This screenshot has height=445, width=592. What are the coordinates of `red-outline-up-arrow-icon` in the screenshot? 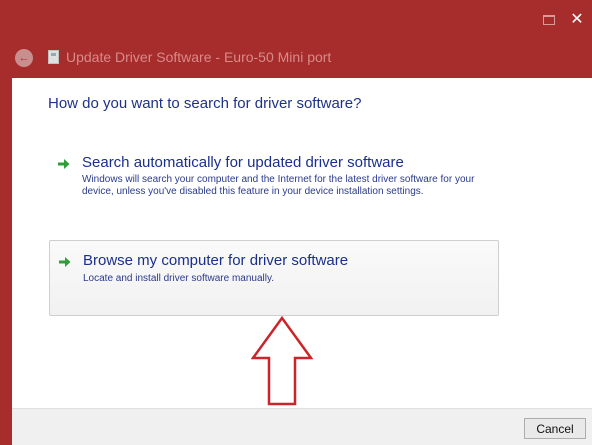 It's located at (282, 361).